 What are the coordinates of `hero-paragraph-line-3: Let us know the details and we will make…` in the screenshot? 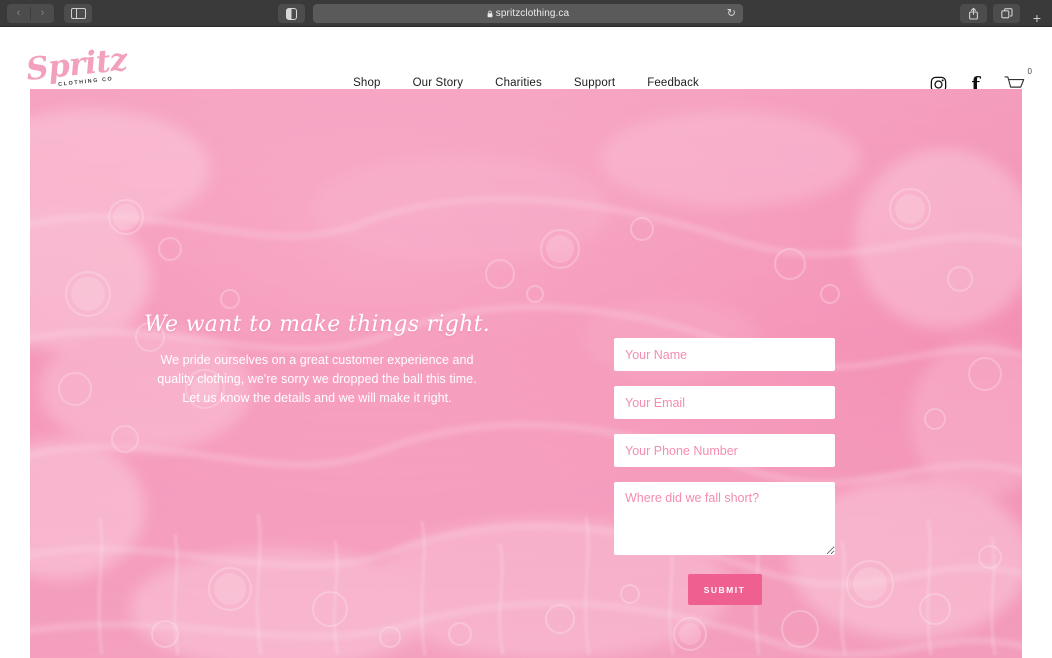 It's located at (317, 397).